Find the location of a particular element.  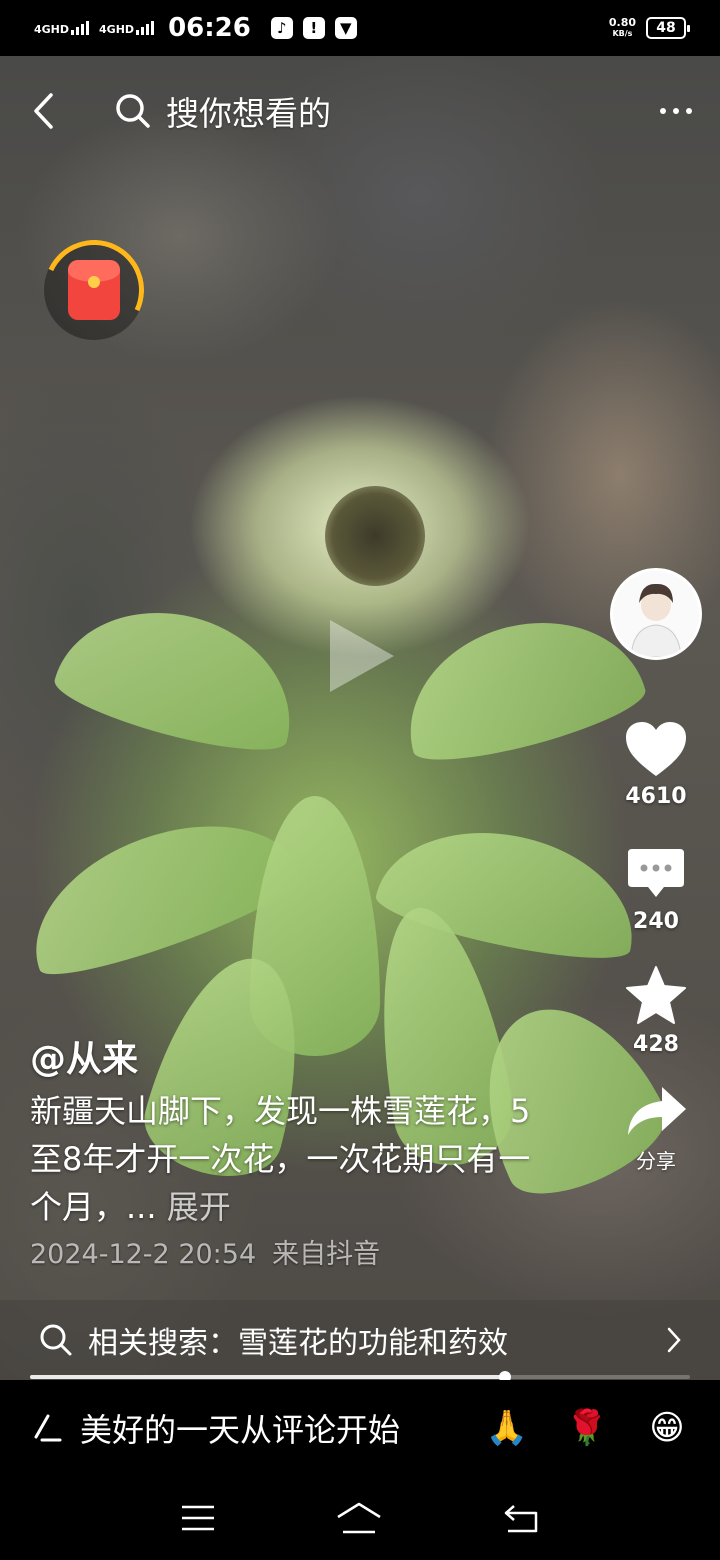

red-packet-button is located at coordinates (94, 290).